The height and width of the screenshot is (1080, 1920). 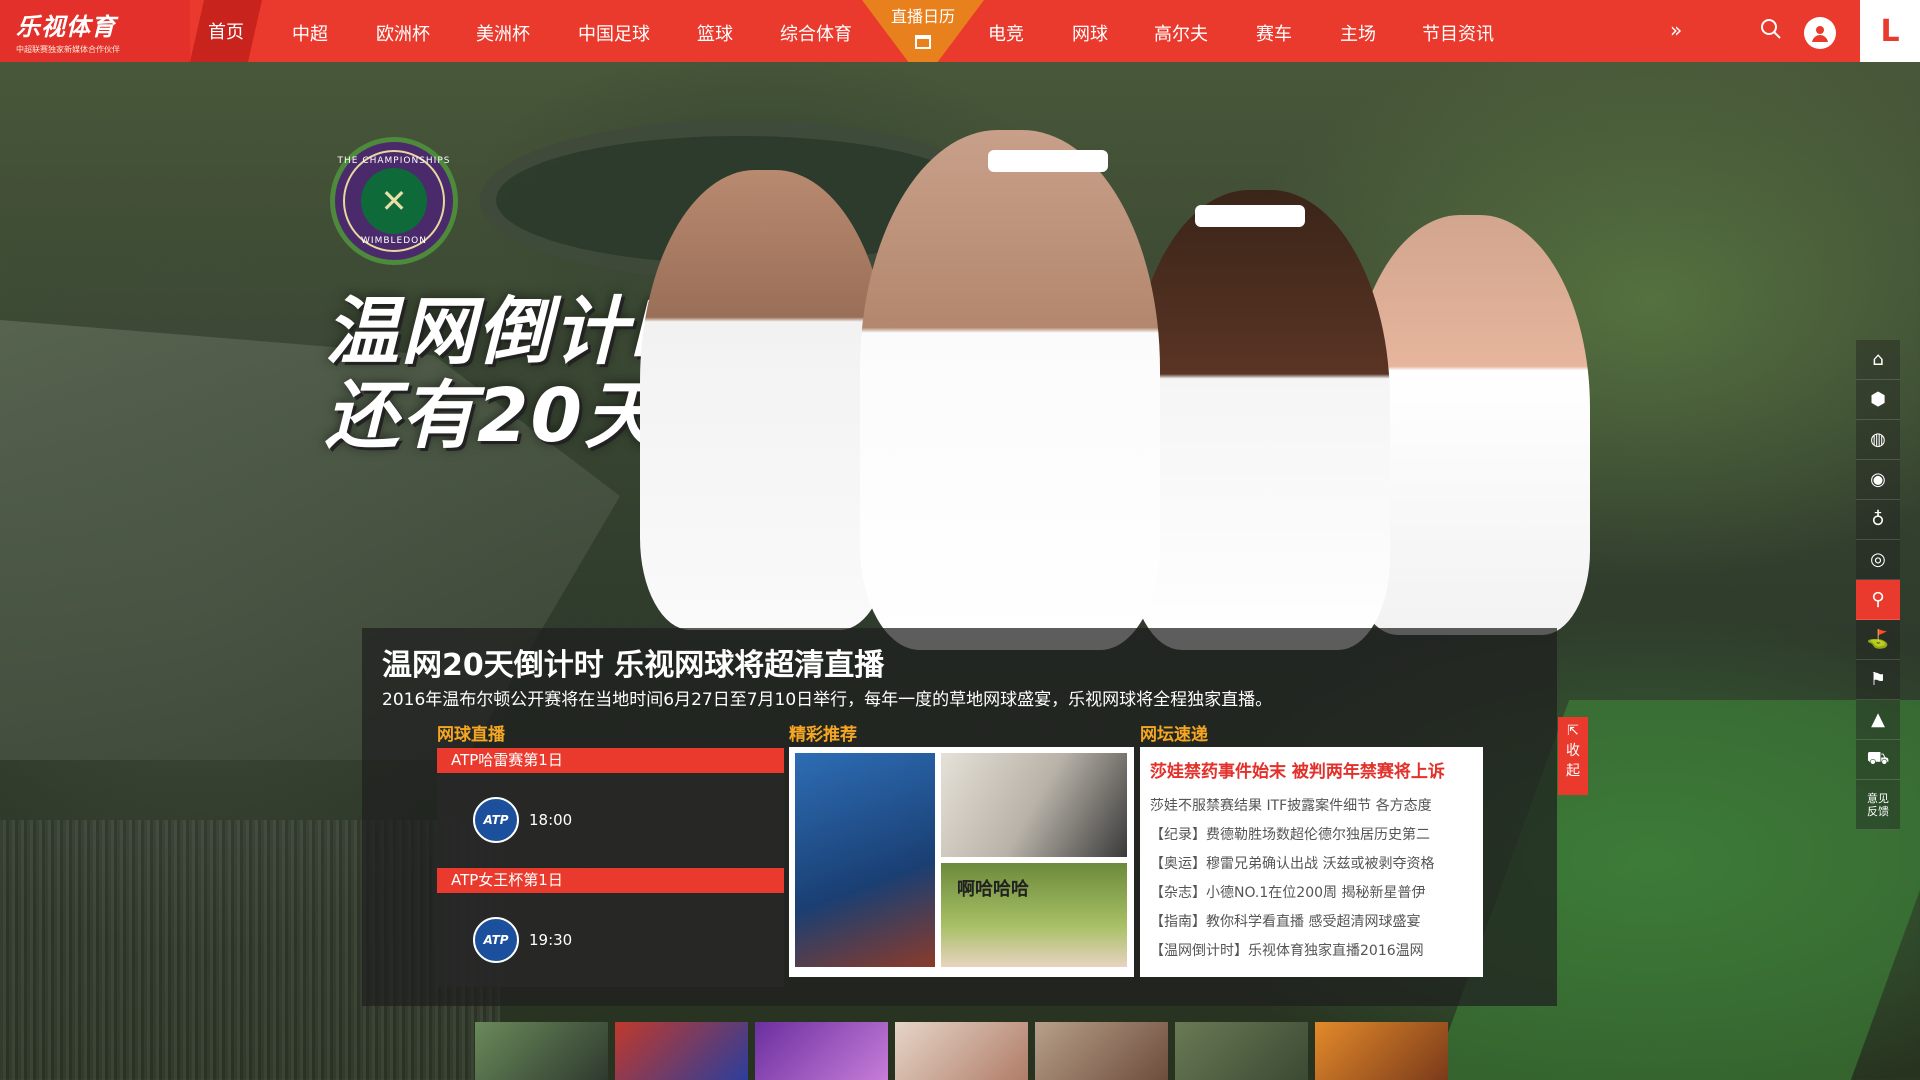 I want to click on nav-item-copa: 美洲杯, so click(x=503, y=33).